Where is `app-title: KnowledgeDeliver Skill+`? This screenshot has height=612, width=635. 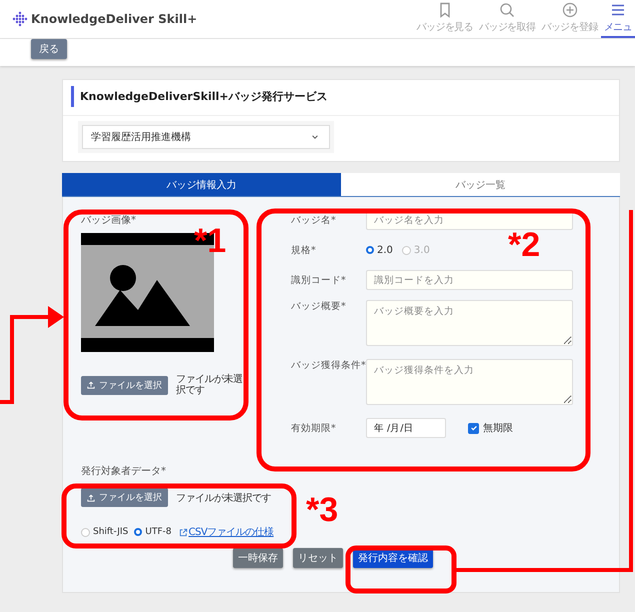
app-title: KnowledgeDeliver Skill+ is located at coordinates (114, 19).